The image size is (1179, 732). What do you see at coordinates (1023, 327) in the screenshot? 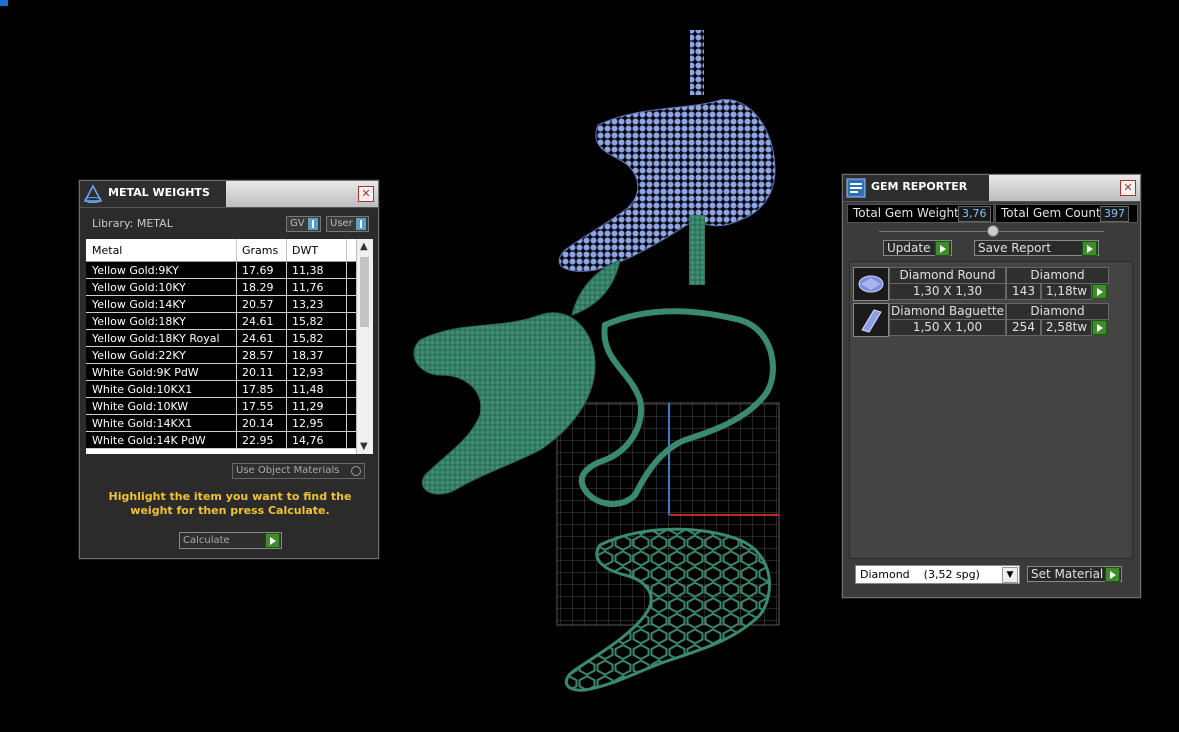
I see `gem-count: 254` at bounding box center [1023, 327].